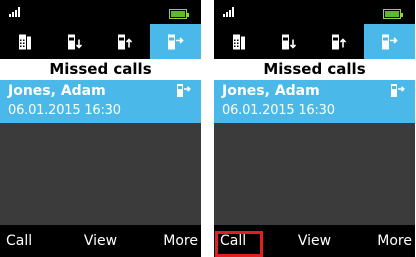 The image size is (416, 257). Describe the element at coordinates (100, 241) in the screenshot. I see `softkey-bar: Call View More` at that location.